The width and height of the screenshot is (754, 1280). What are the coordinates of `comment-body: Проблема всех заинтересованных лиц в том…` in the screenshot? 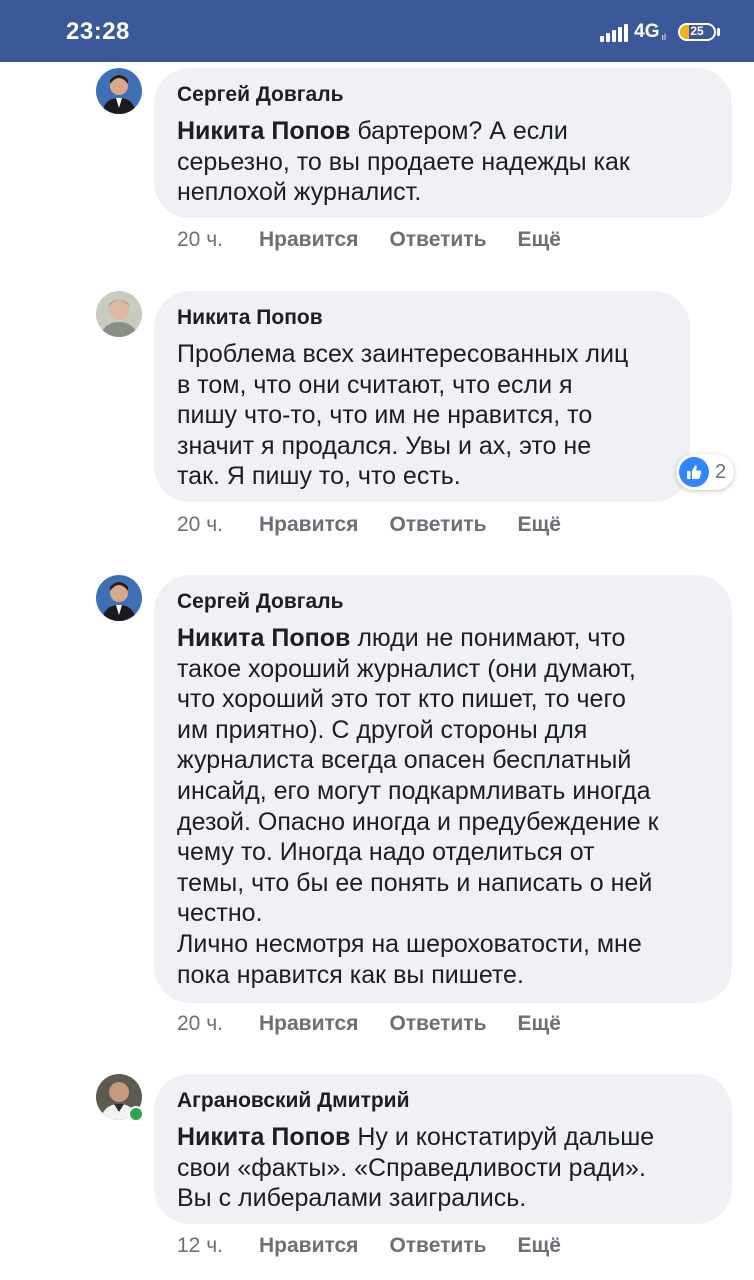 It's located at (403, 415).